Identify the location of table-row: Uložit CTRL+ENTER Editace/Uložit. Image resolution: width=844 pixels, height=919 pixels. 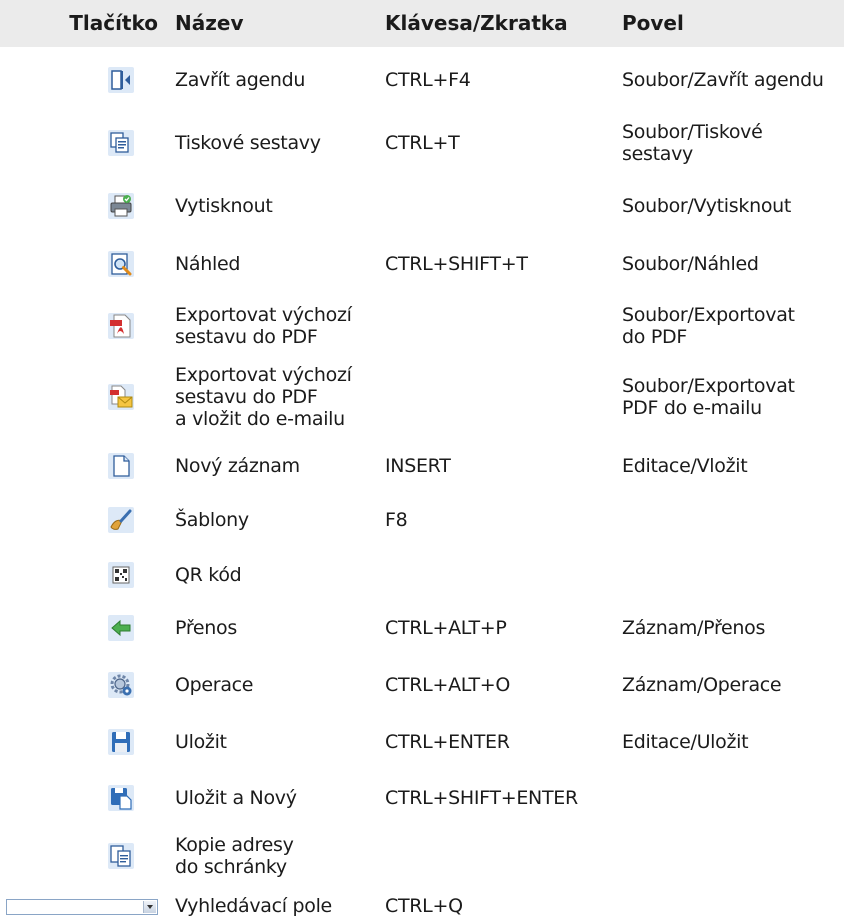
(422, 742).